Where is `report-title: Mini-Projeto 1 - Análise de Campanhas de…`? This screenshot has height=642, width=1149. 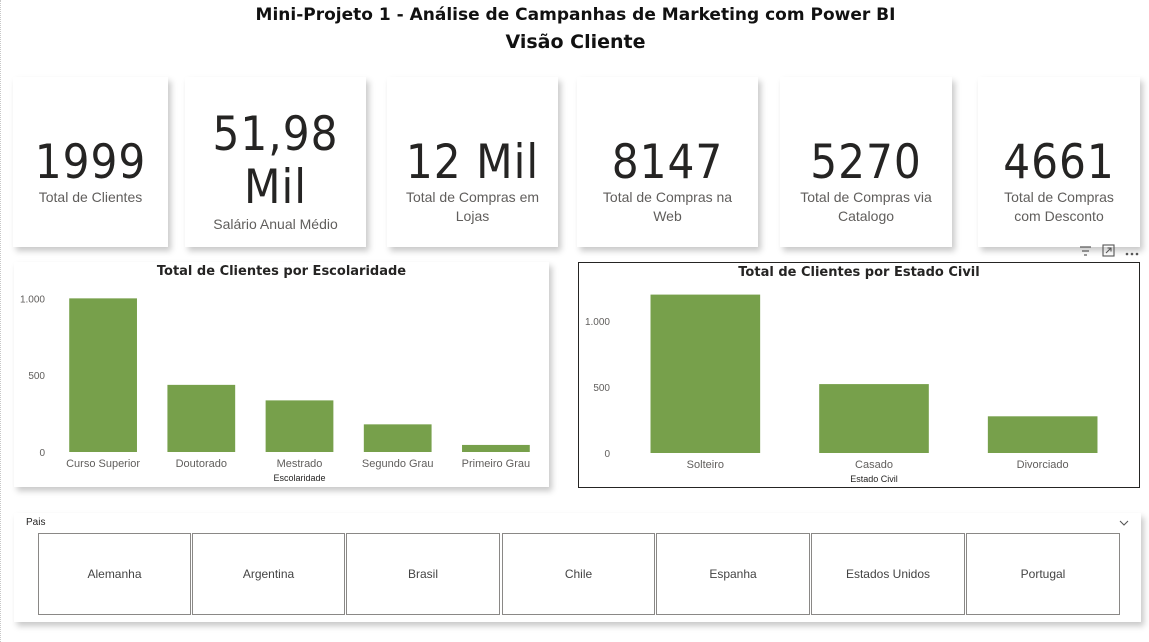
report-title: Mini-Projeto 1 - Análise de Campanhas de… is located at coordinates (575, 15).